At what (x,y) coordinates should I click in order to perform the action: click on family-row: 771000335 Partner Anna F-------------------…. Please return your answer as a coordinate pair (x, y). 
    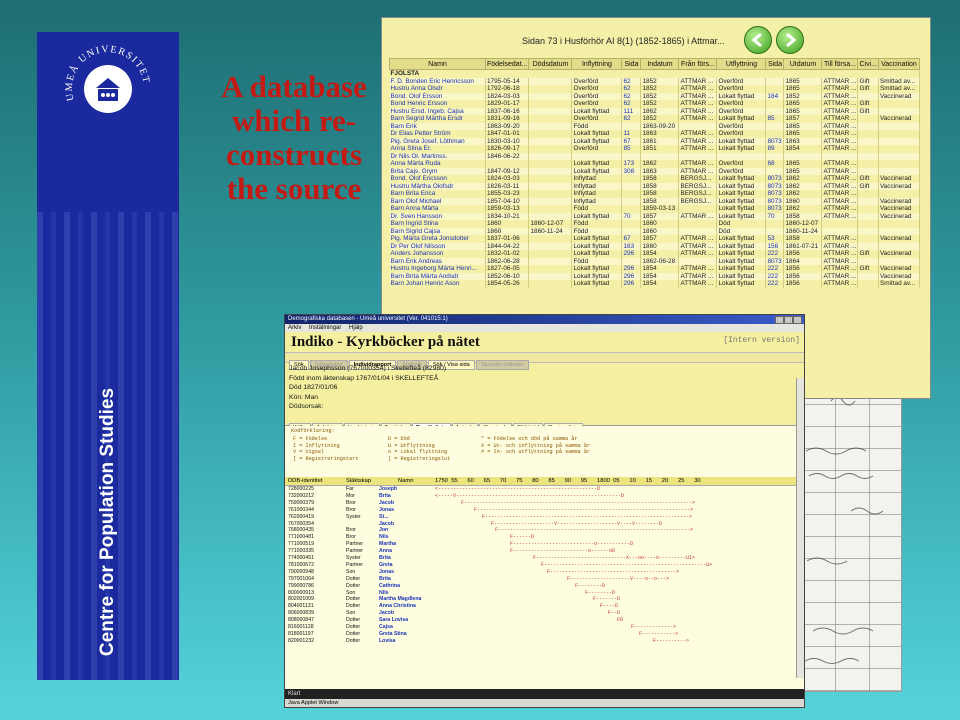
    Looking at the image, I should click on (544, 551).